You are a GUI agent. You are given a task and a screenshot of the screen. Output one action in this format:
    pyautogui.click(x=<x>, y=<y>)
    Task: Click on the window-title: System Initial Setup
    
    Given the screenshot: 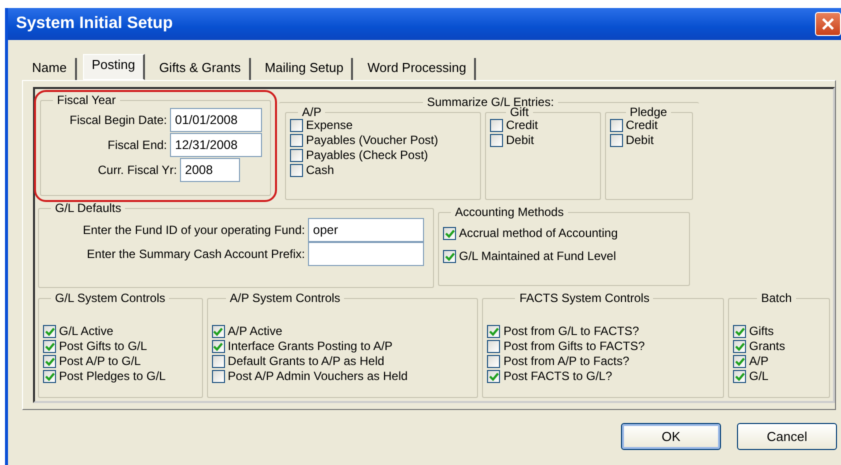 What is the action you would take?
    pyautogui.click(x=94, y=24)
    